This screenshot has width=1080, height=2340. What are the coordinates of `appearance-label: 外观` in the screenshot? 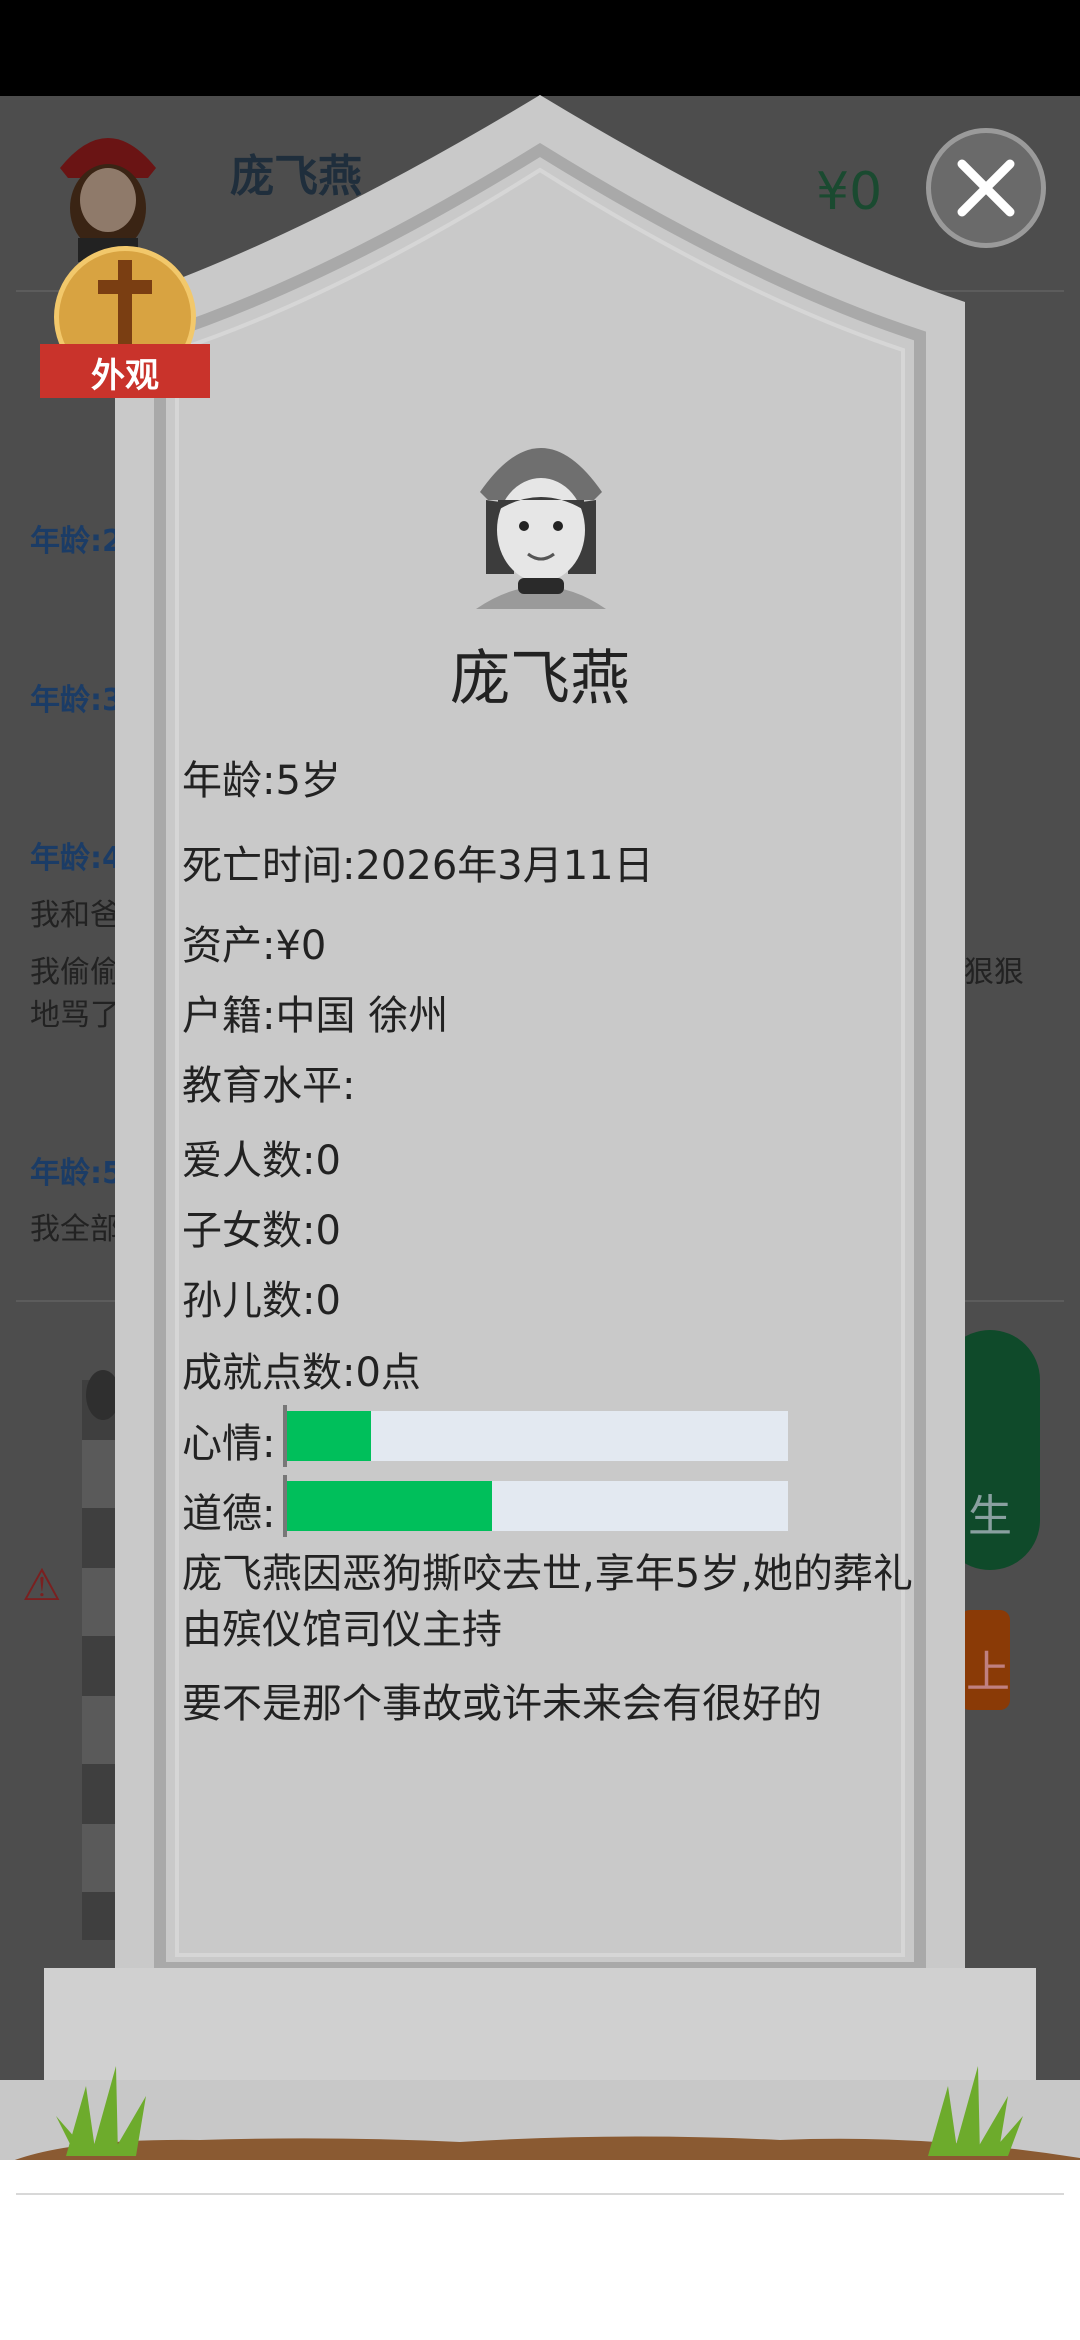 It's located at (125, 372).